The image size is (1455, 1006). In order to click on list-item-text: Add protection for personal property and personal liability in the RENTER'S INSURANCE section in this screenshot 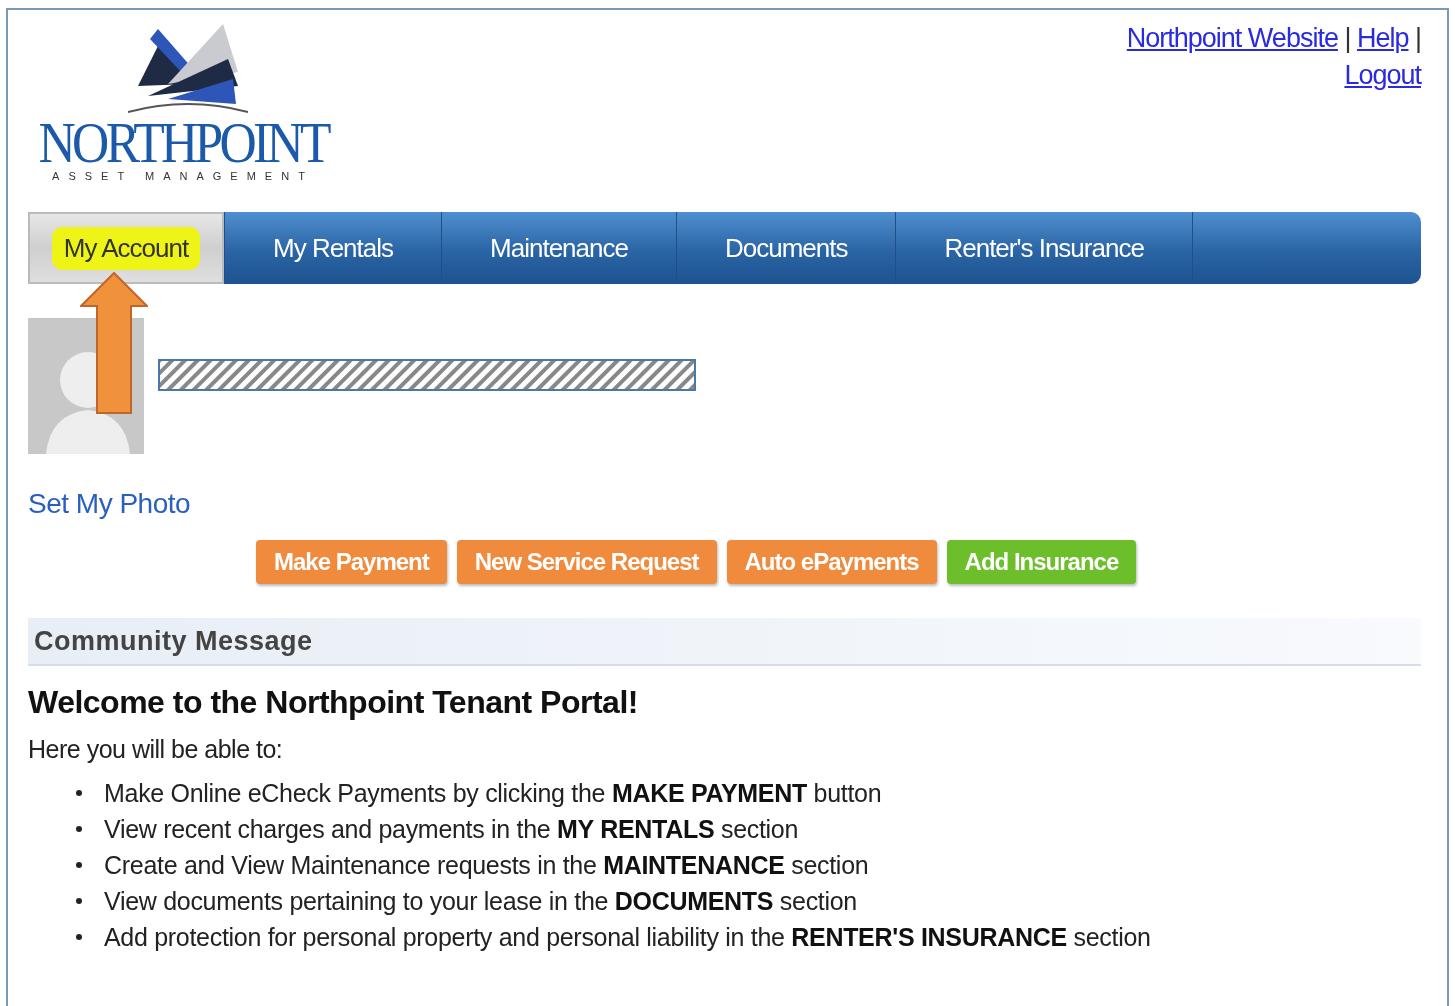, I will do `click(627, 937)`.